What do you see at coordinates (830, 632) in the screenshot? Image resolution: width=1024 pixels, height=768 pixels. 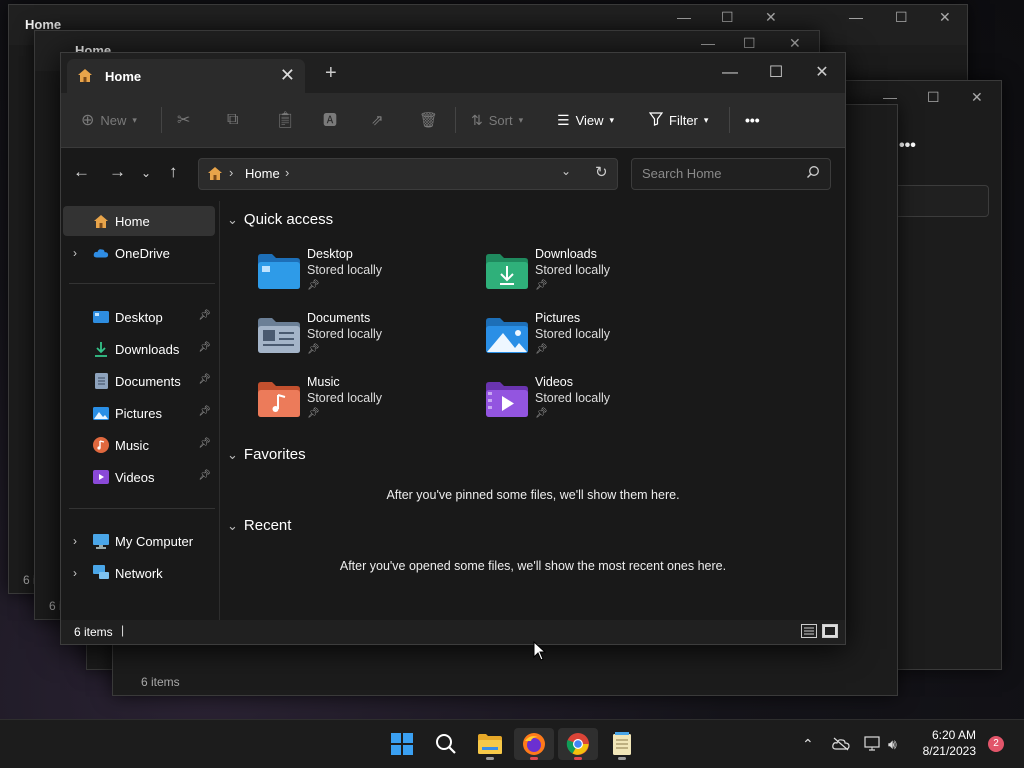 I see `tiles-view-icon` at bounding box center [830, 632].